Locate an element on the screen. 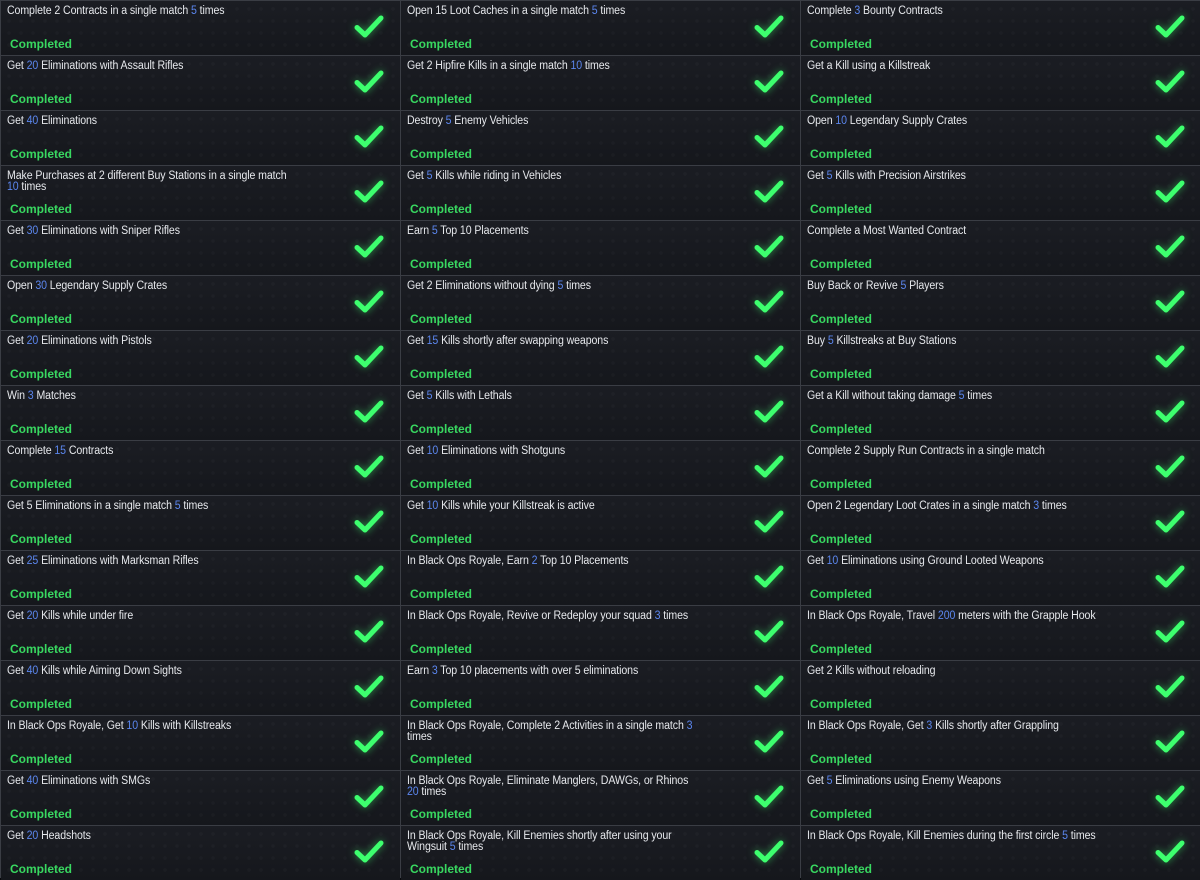 The width and height of the screenshot is (1200, 880). challenge-text: Complete 2 Contracts in a single match is located at coordinates (99, 11).